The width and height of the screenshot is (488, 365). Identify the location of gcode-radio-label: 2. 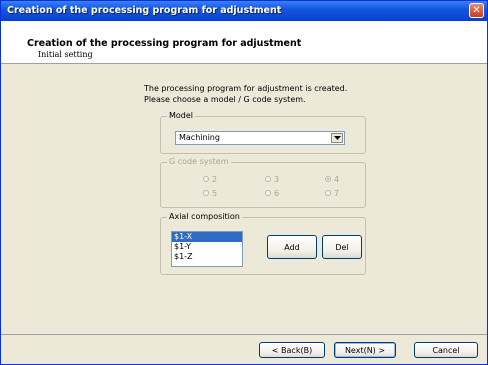
(215, 179).